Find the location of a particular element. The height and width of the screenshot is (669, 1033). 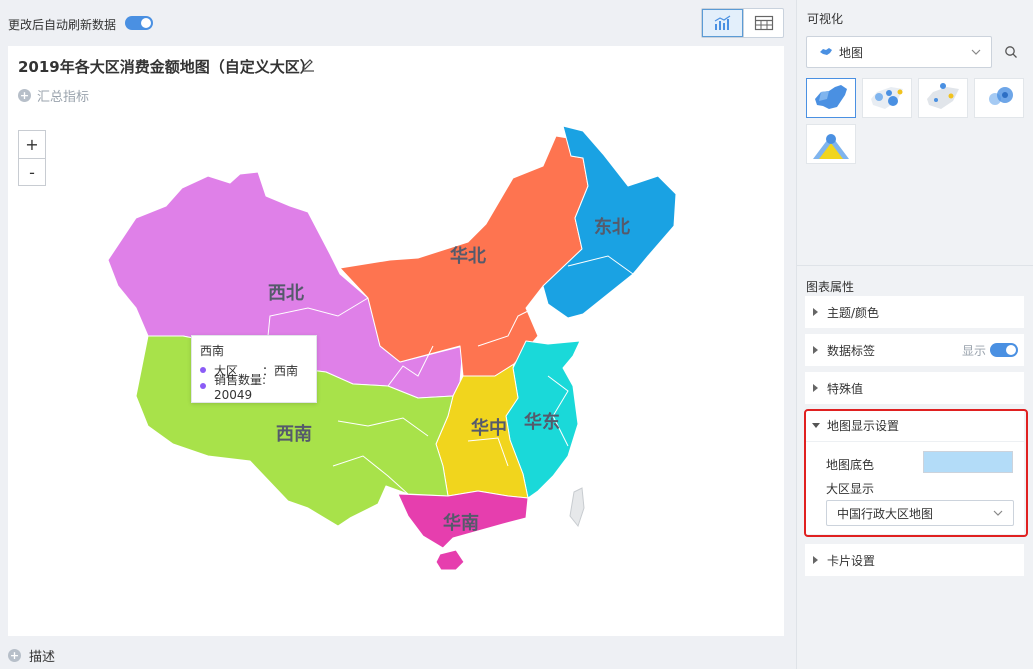

data-labels-show-label: 显示 is located at coordinates (973, 350).